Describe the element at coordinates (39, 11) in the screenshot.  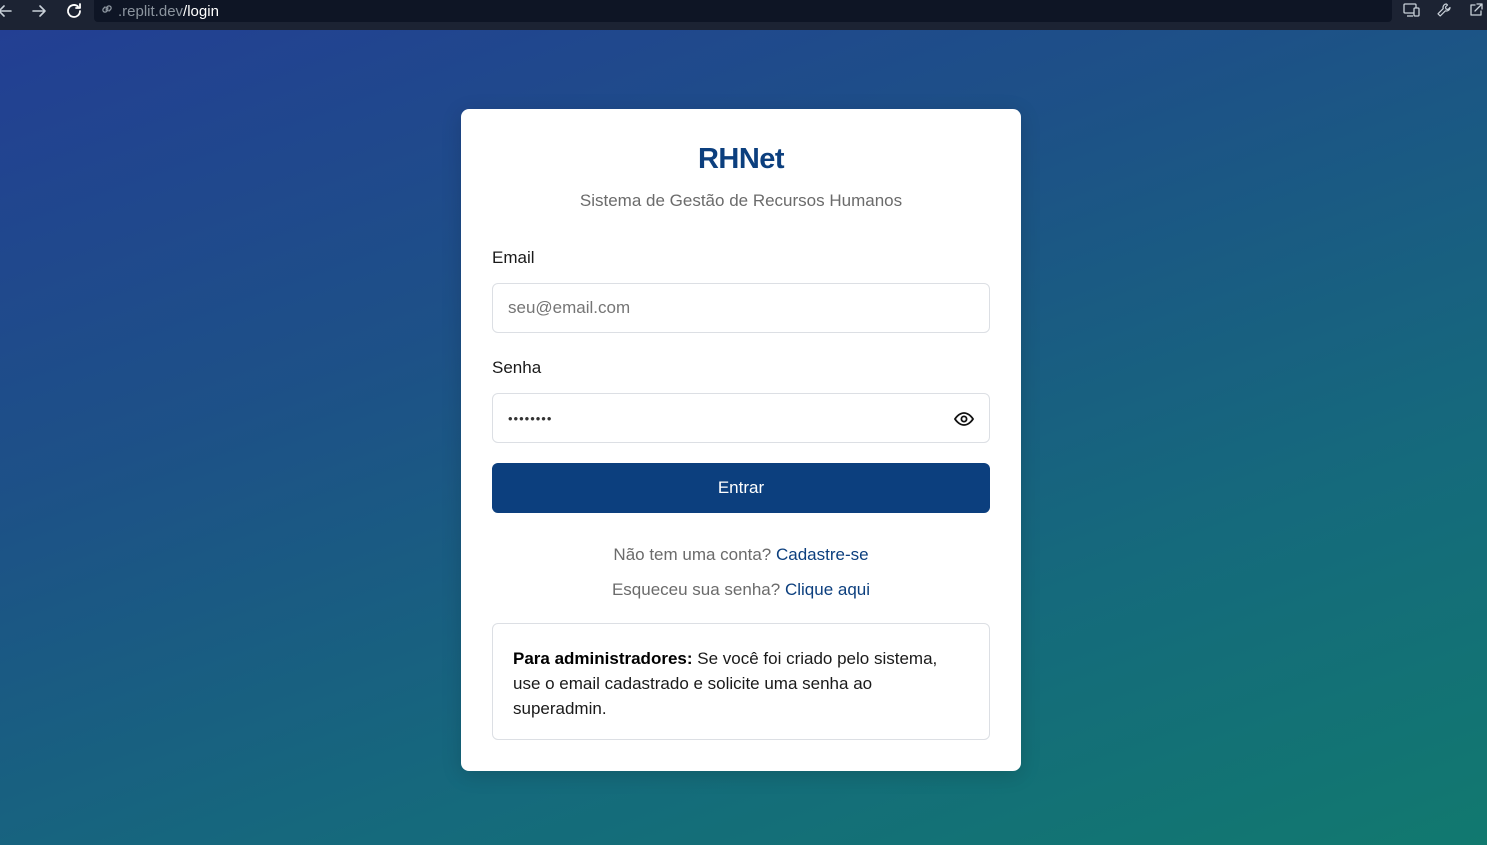
I see `forward-arrow-icon` at that location.